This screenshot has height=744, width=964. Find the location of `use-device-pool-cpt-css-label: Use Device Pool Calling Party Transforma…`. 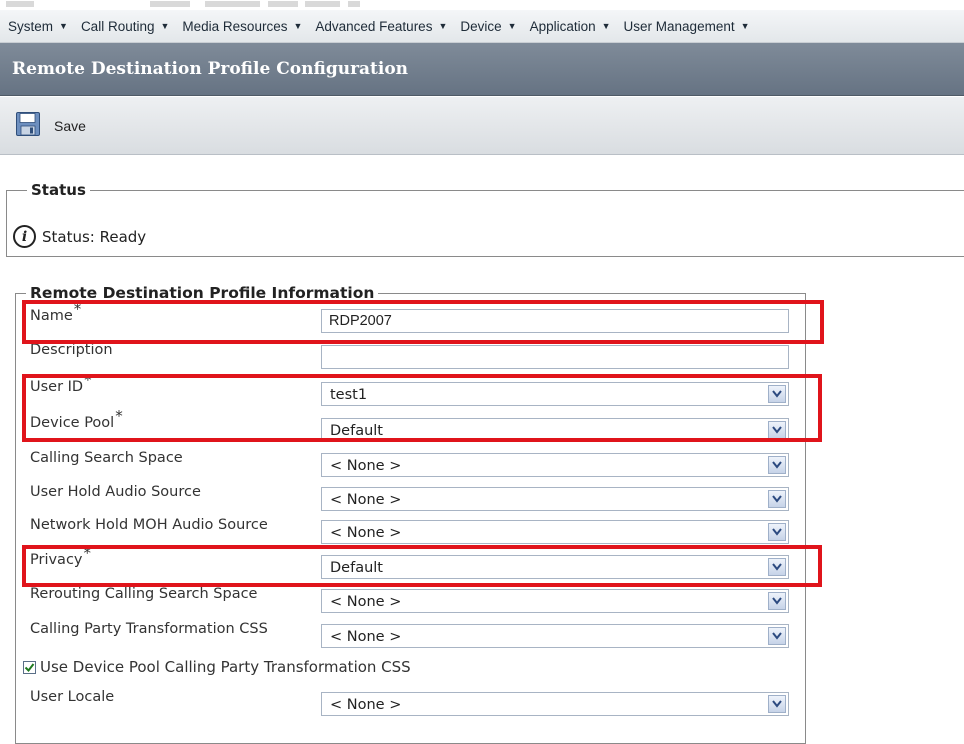

use-device-pool-cpt-css-label: Use Device Pool Calling Party Transforma… is located at coordinates (225, 667).